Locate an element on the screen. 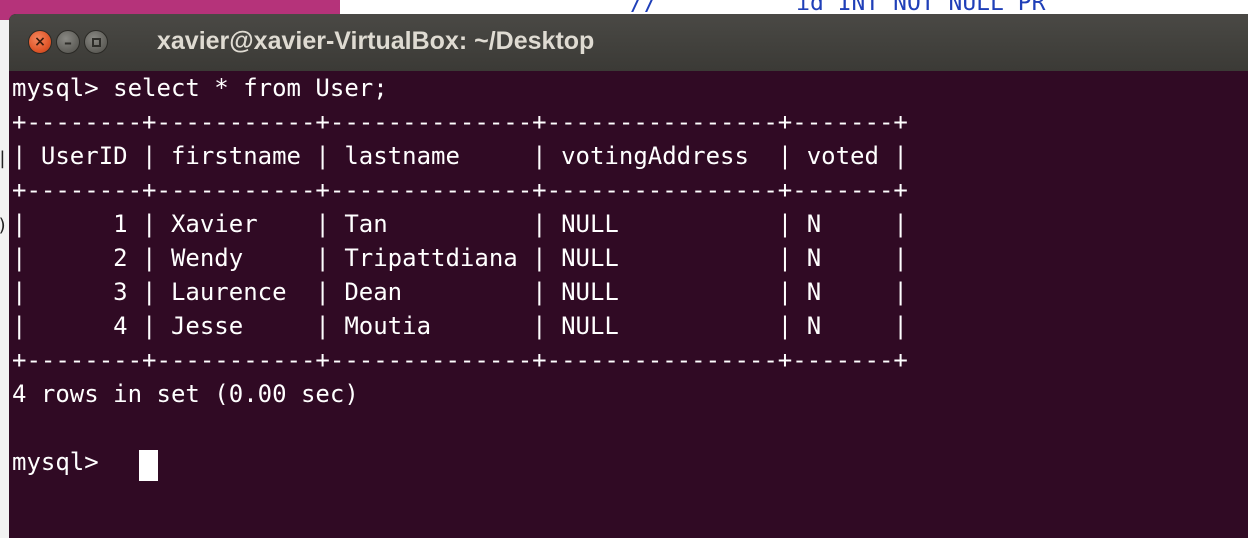 The width and height of the screenshot is (1248, 538). table-row: | 4 | Jesse | Moutia | NULL | N | is located at coordinates (460, 326).